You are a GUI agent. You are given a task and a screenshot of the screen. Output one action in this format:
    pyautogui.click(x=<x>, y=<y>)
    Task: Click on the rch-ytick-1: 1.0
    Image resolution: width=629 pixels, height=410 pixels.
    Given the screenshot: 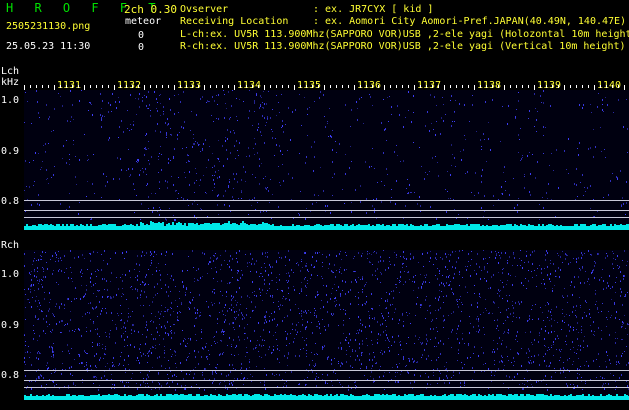 What is the action you would take?
    pyautogui.click(x=10, y=274)
    